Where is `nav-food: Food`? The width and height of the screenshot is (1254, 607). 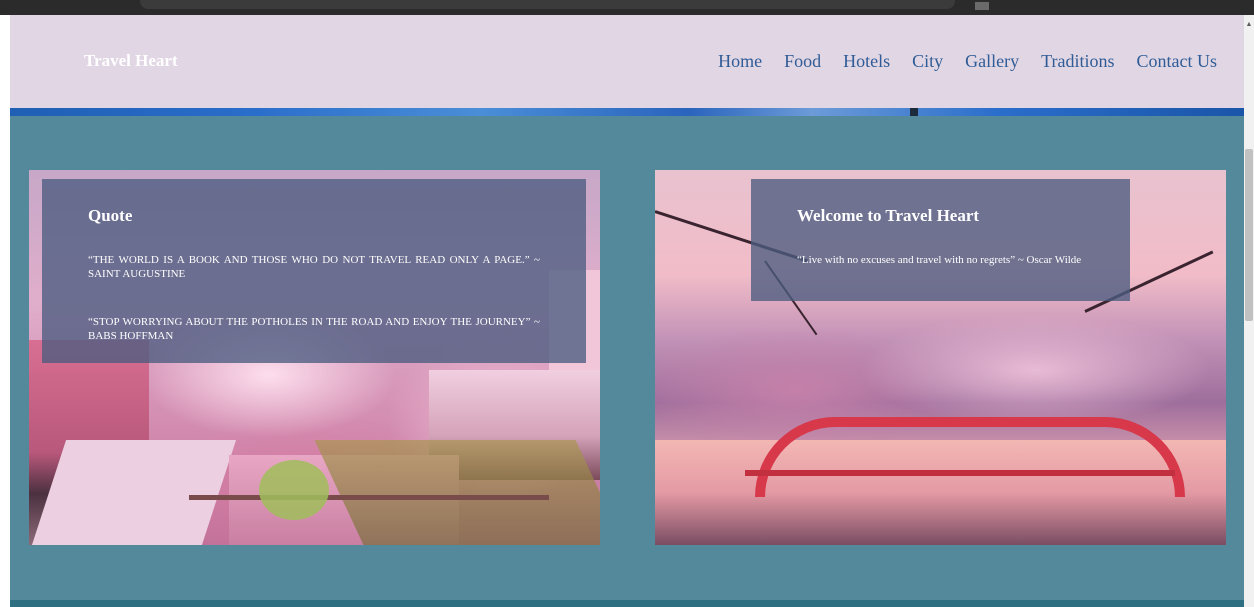 nav-food: Food is located at coordinates (802, 61).